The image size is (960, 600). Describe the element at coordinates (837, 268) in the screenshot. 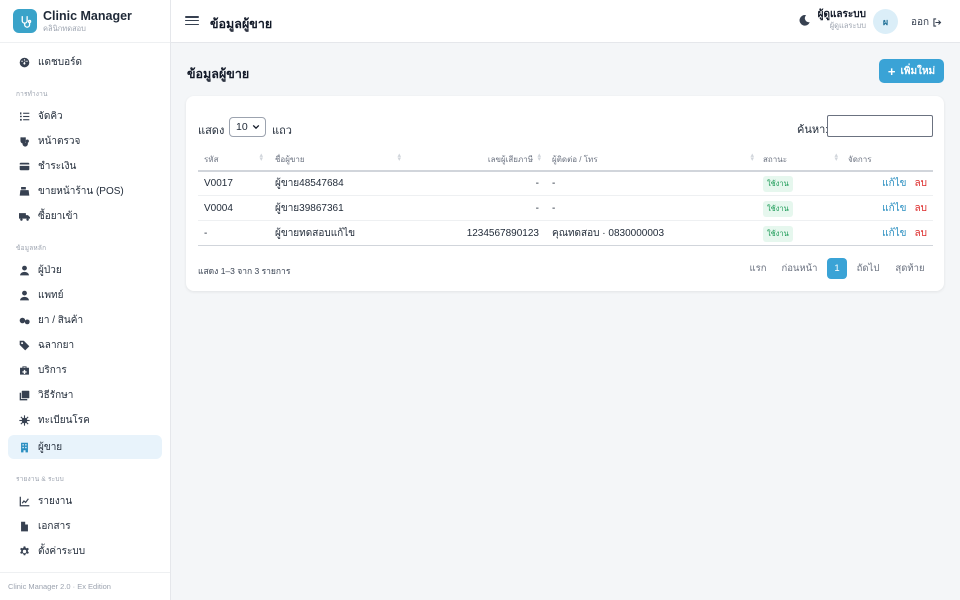

I see `pagination-page-1: 1` at that location.